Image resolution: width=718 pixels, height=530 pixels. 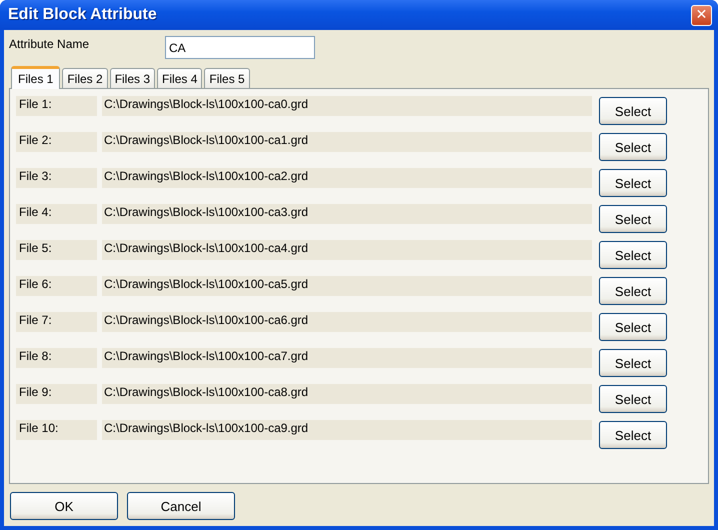 What do you see at coordinates (82, 15) in the screenshot?
I see `window-title: Edit Block Attribute` at bounding box center [82, 15].